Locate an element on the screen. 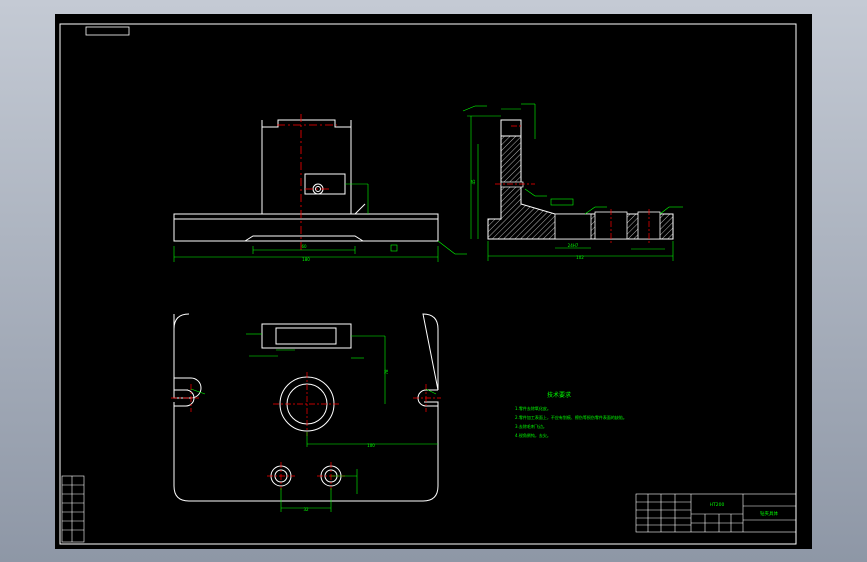  side-section-view is located at coordinates (580, 179).